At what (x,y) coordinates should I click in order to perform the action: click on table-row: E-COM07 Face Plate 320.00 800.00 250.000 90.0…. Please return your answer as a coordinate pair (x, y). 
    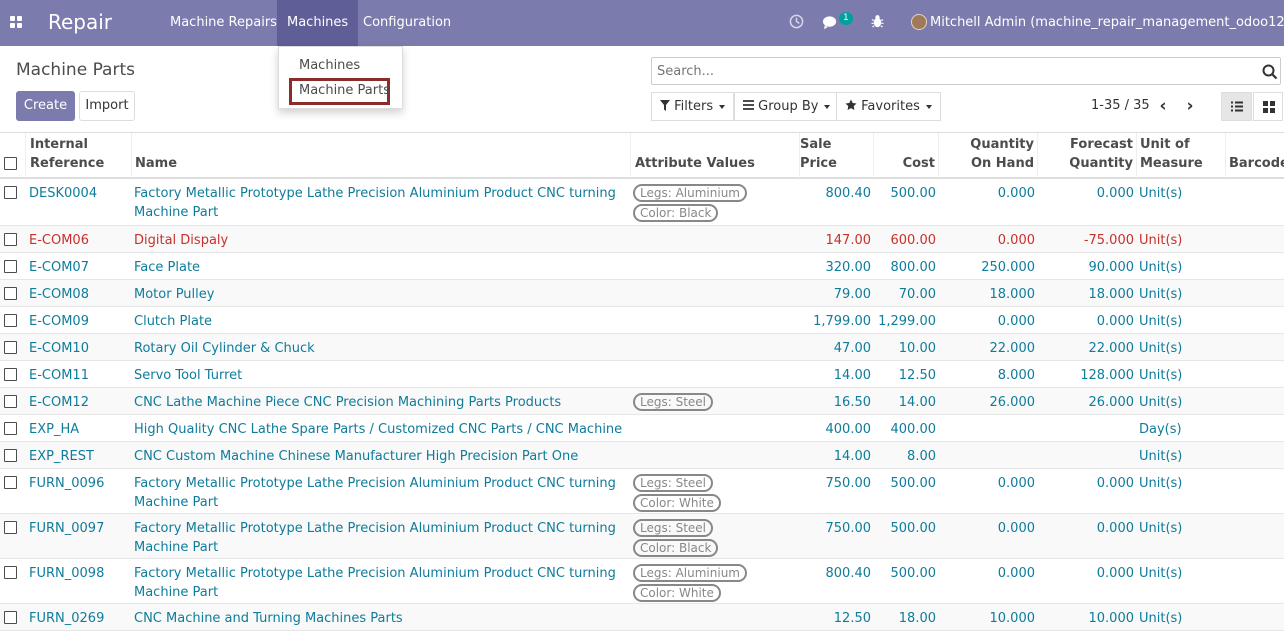
    Looking at the image, I should click on (642, 266).